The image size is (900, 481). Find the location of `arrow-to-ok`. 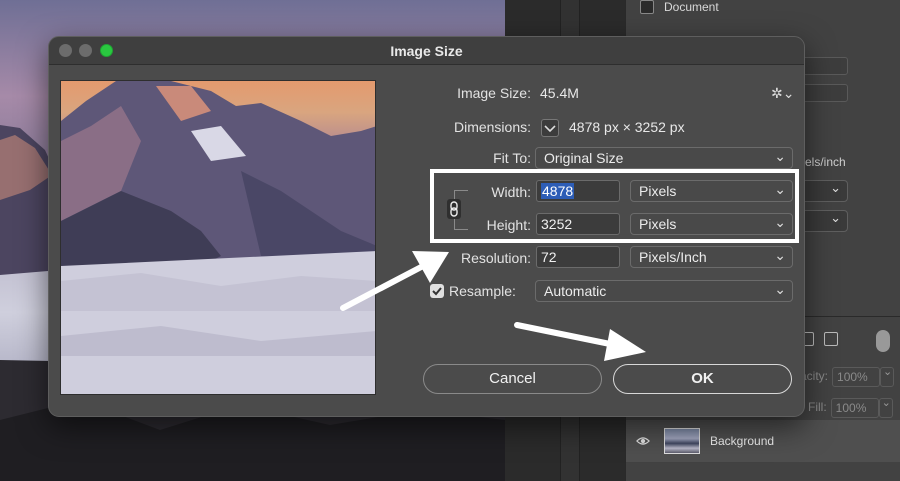

arrow-to-ok is located at coordinates (580, 341).